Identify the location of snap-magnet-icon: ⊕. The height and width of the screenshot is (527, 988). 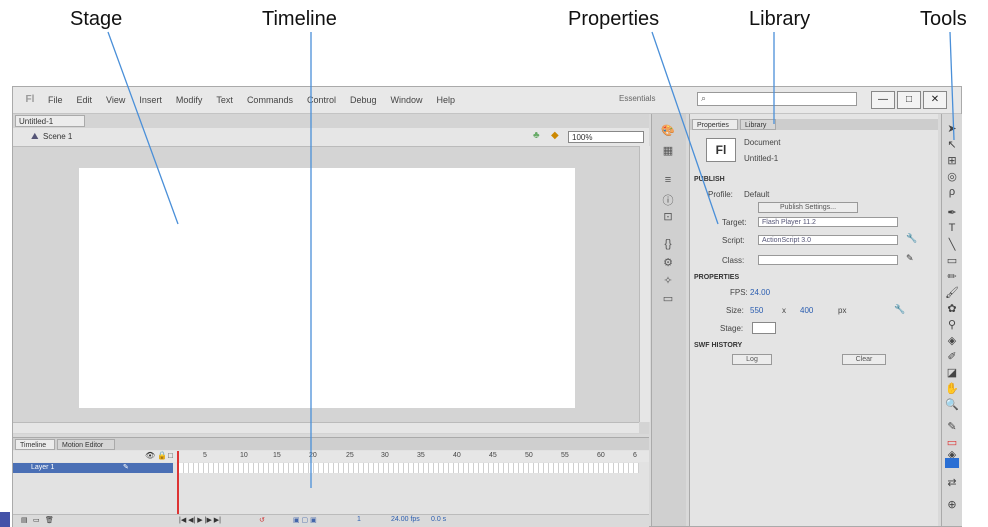
(952, 505).